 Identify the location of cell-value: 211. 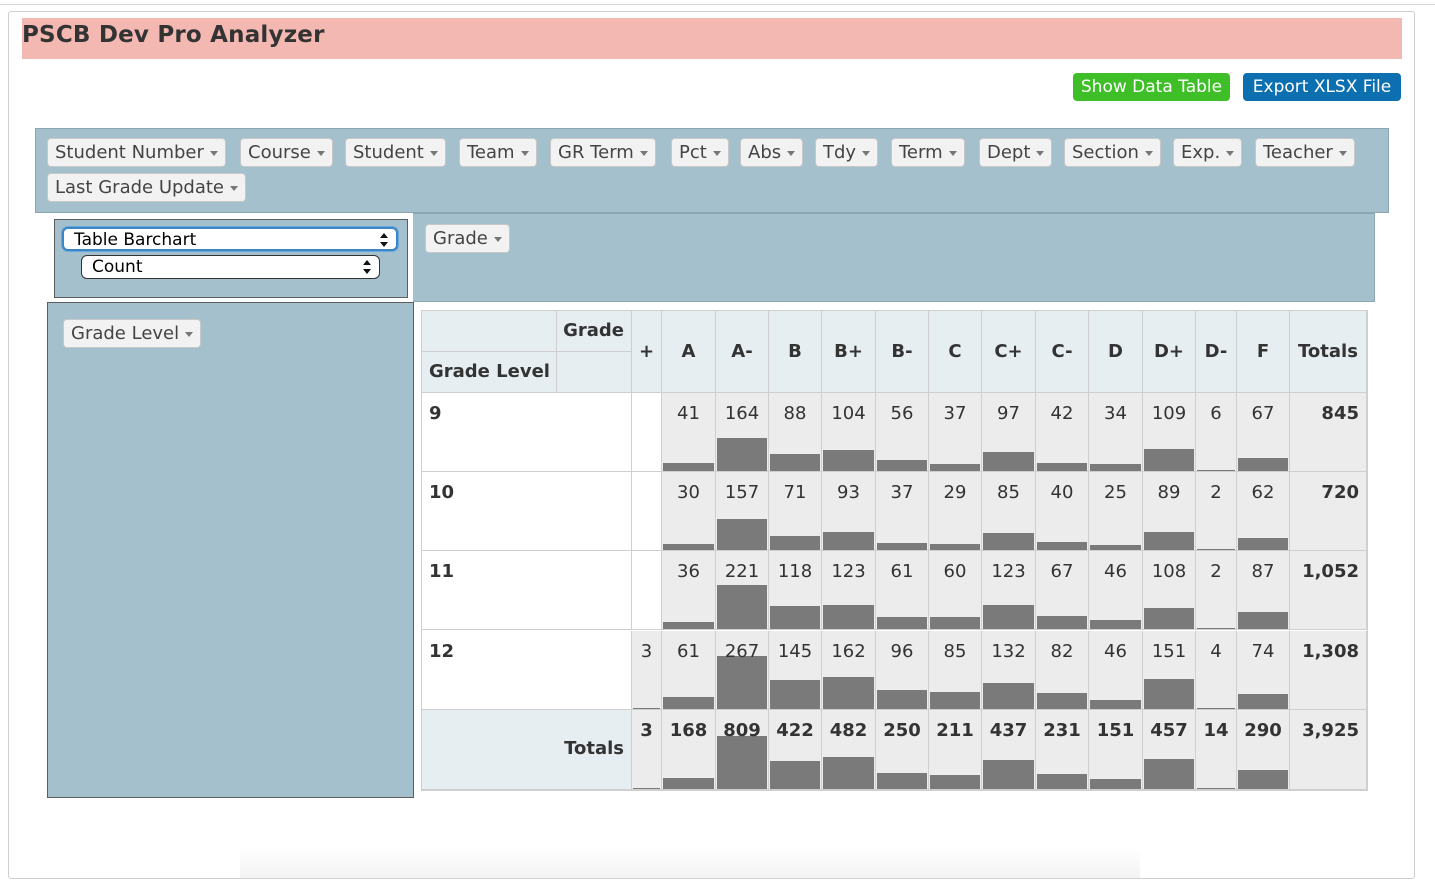
(955, 730).